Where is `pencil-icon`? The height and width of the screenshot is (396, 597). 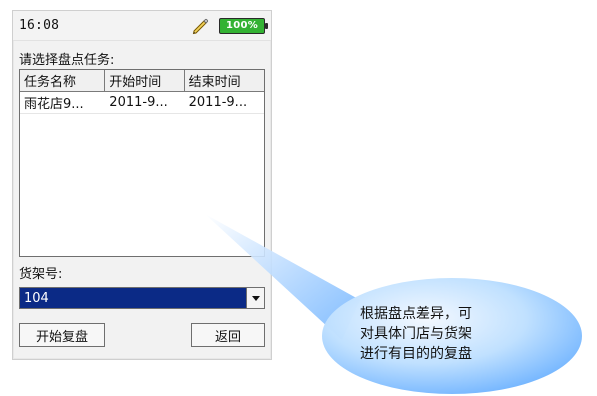
pencil-icon is located at coordinates (200, 26).